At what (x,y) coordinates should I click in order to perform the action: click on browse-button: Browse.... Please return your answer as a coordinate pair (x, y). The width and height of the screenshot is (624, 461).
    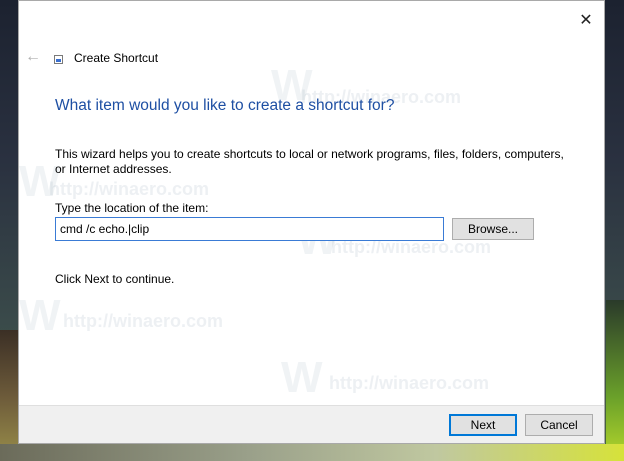
    Looking at the image, I should click on (493, 229).